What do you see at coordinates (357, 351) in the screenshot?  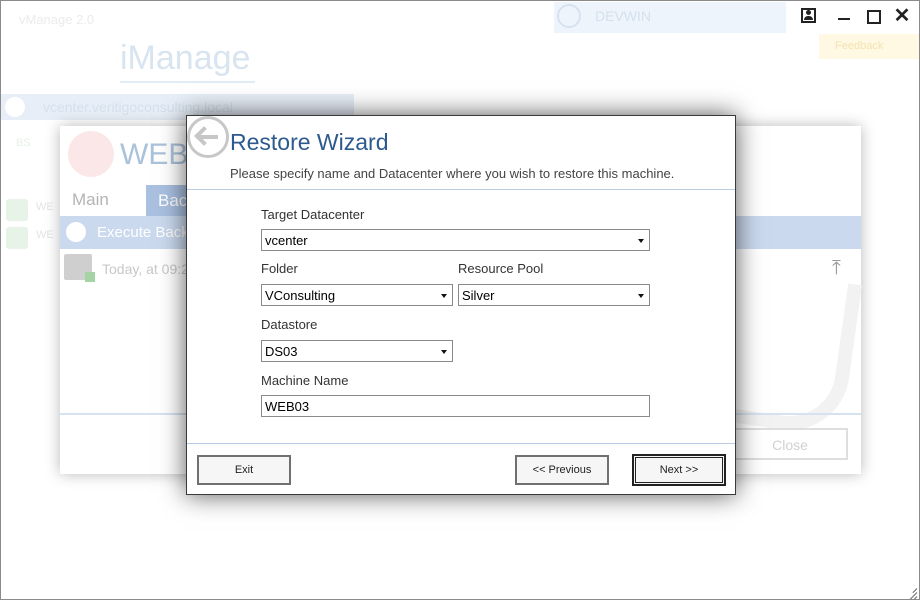 I see `datastore-select: DS03` at bounding box center [357, 351].